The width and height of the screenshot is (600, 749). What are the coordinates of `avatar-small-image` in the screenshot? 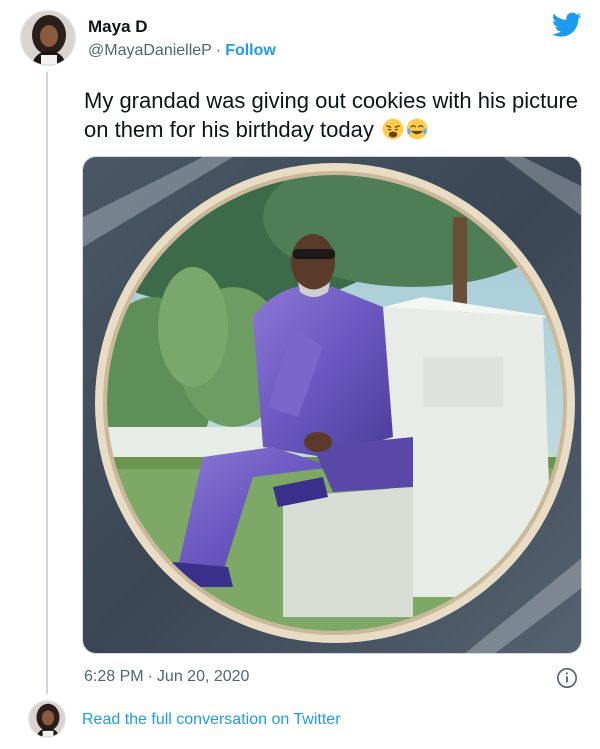 It's located at (47, 719).